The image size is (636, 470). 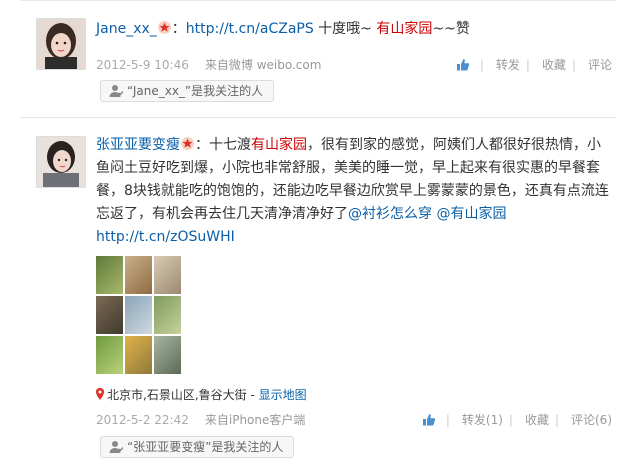 I want to click on follow-tag: “Jane_xx_”是我关注的人, so click(x=187, y=91).